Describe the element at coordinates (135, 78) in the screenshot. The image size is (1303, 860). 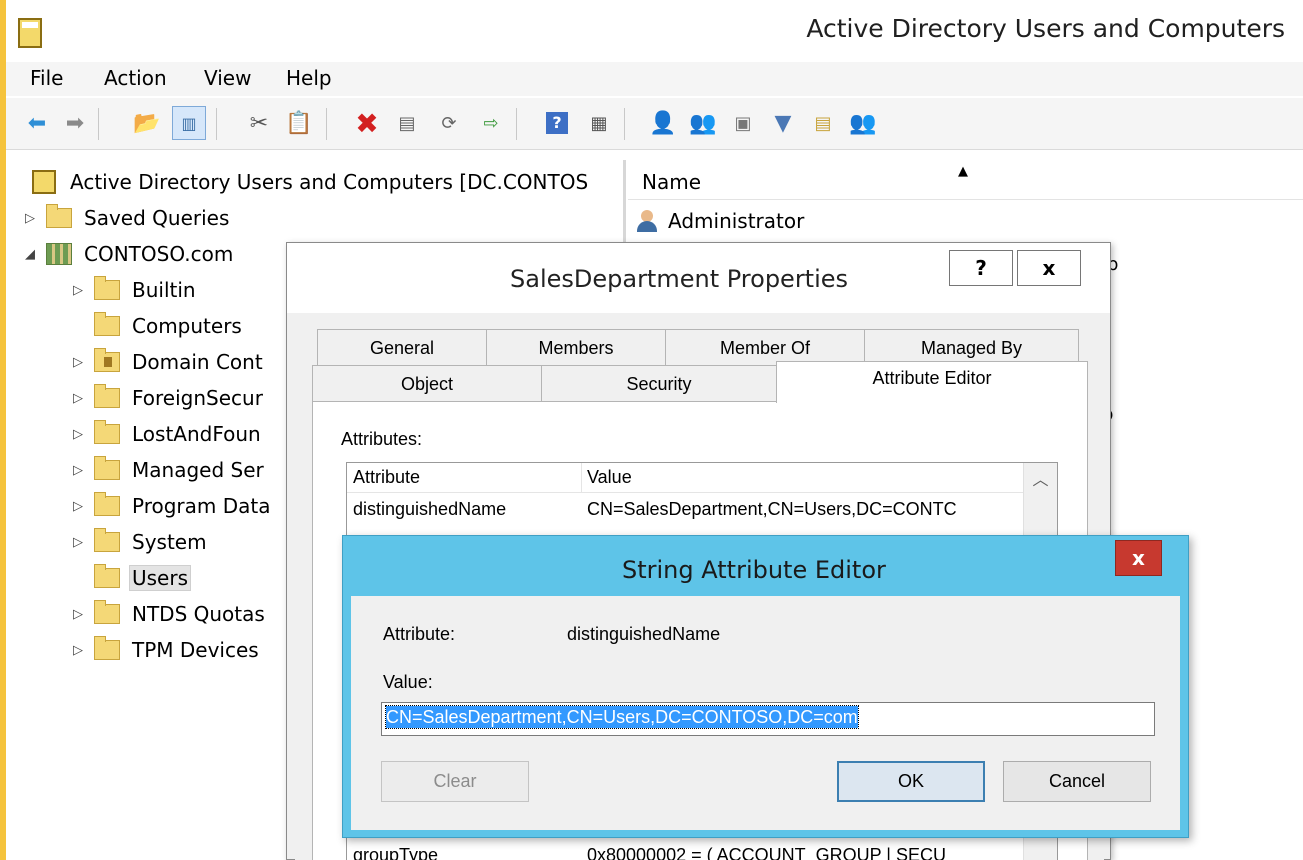
I see `menu-action: Action` at that location.